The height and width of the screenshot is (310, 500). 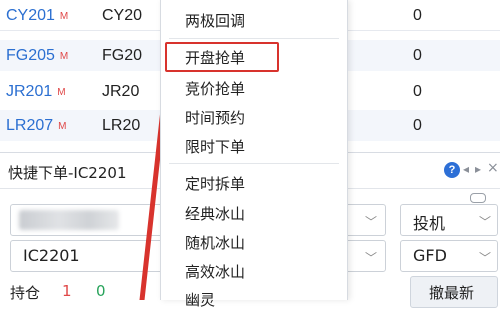 I want to click on time-in-force-select: GFD ﹀, so click(x=449, y=256).